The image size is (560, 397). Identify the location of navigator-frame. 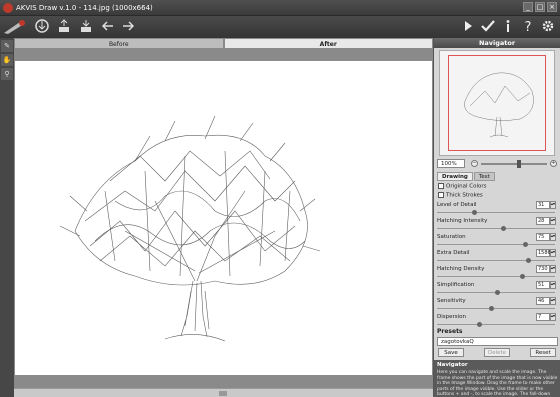
(497, 103).